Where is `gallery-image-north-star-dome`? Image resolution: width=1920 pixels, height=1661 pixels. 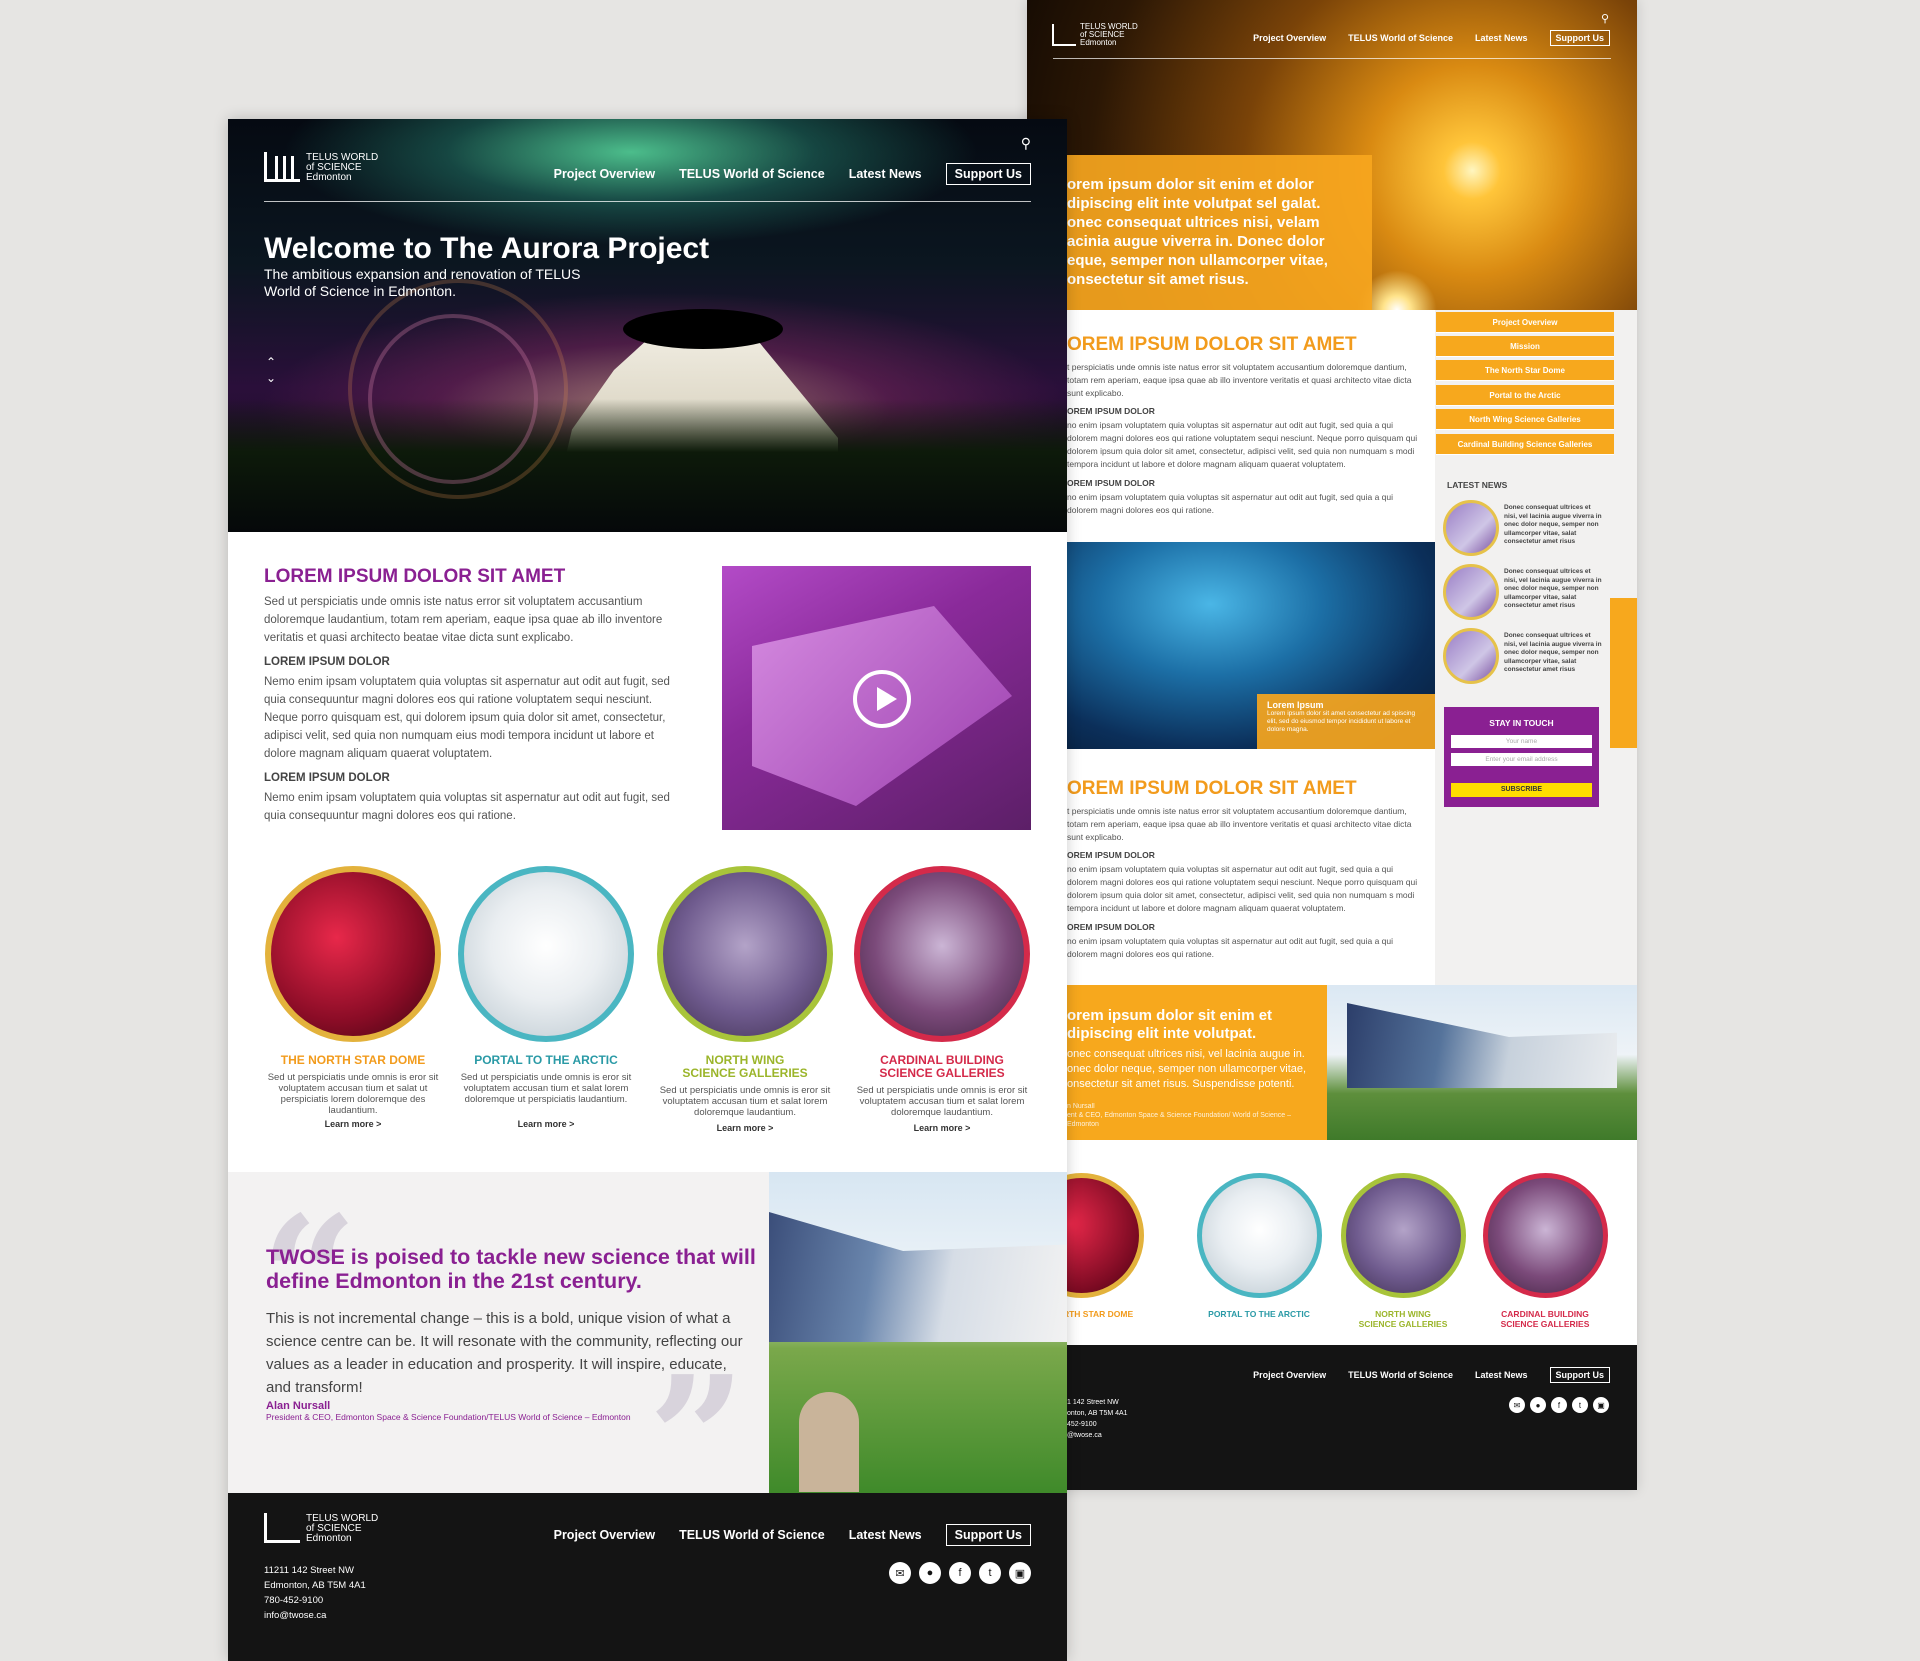
gallery-image-north-star-dome is located at coordinates (353, 954).